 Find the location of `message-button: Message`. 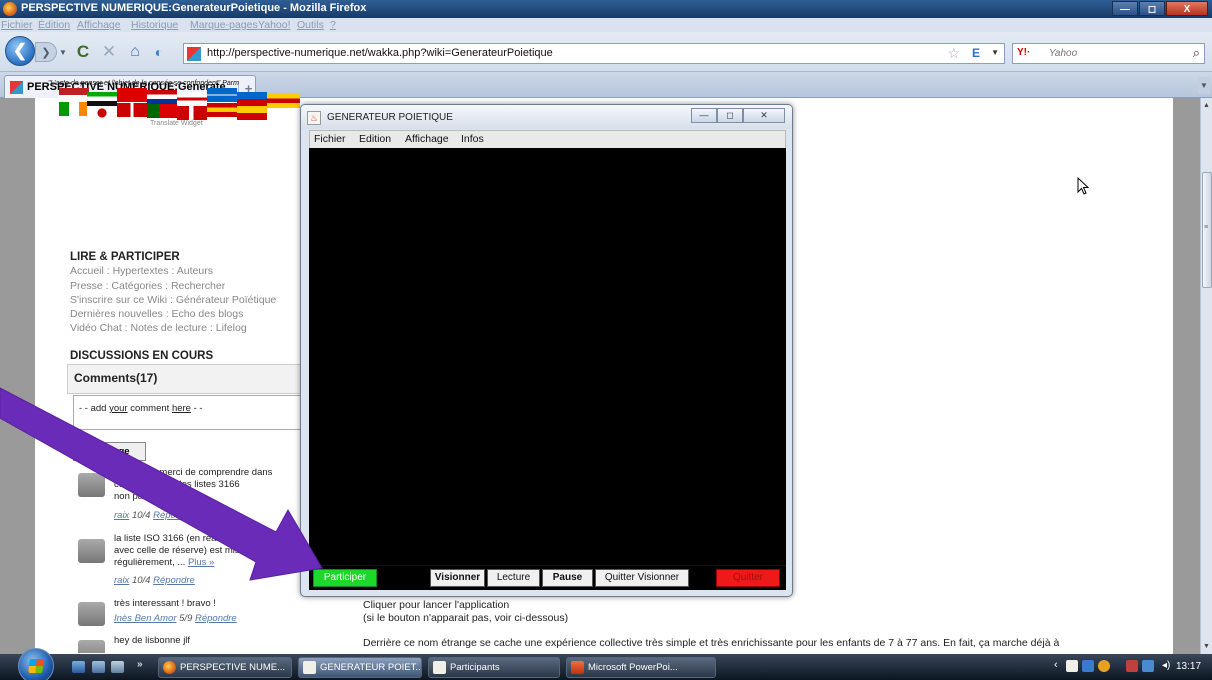

message-button: Message is located at coordinates (109, 451).